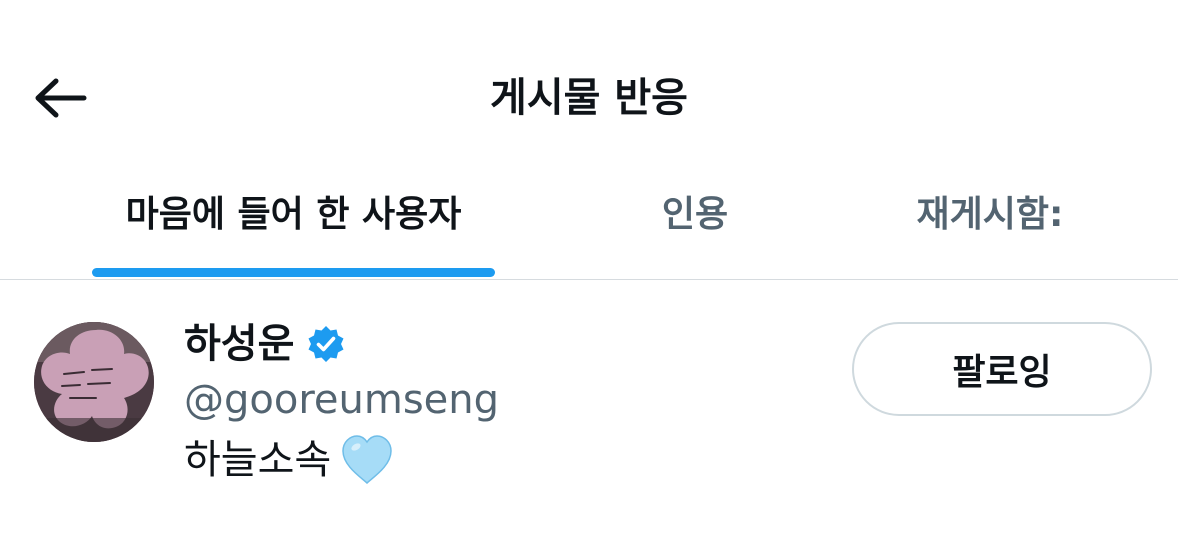 The width and height of the screenshot is (1178, 552). What do you see at coordinates (326, 344) in the screenshot?
I see `verified-badge-icon` at bounding box center [326, 344].